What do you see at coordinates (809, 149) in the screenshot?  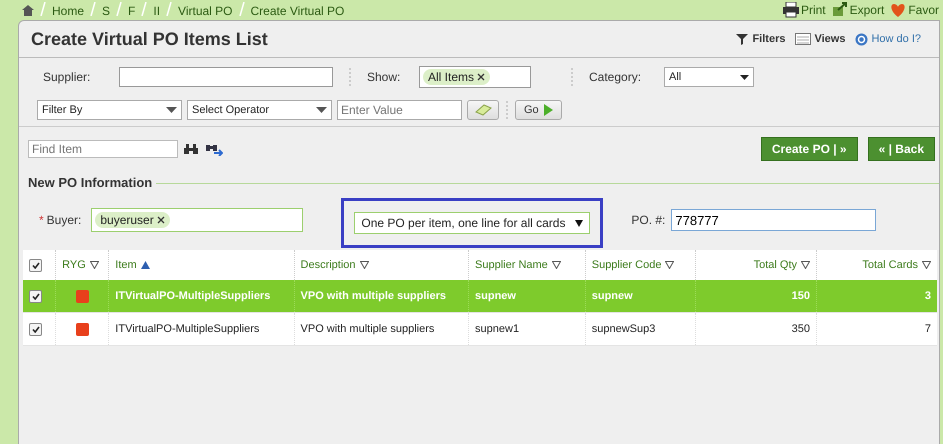 I see `create-po-button: Create PO | »` at bounding box center [809, 149].